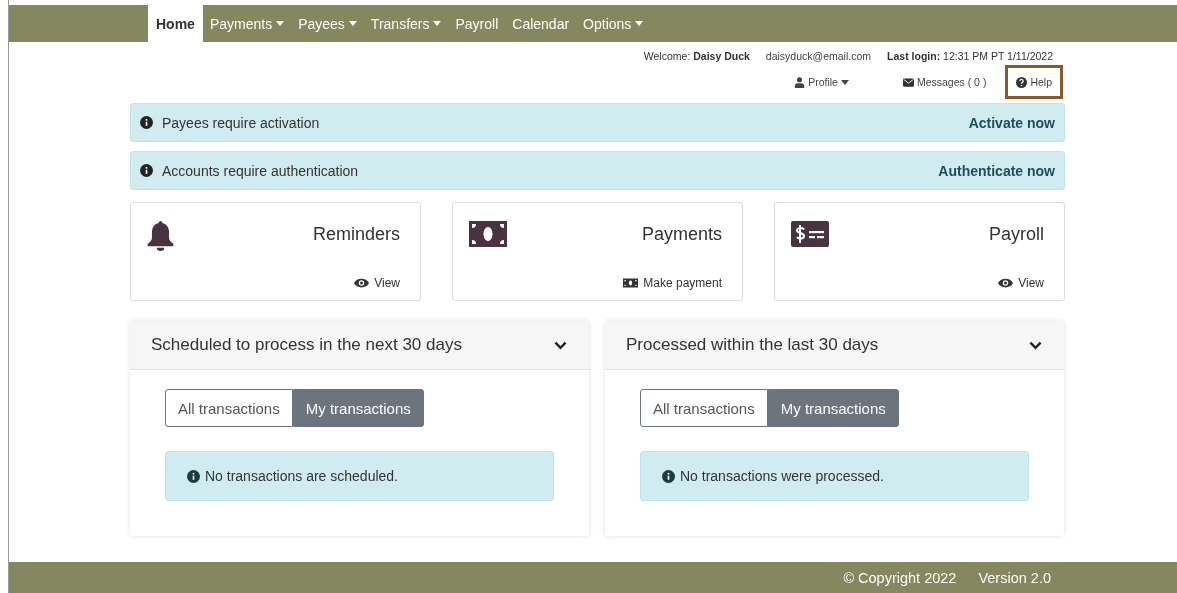 This screenshot has width=1177, height=593. What do you see at coordinates (260, 170) in the screenshot?
I see `alert-message: Accounts require authentication` at bounding box center [260, 170].